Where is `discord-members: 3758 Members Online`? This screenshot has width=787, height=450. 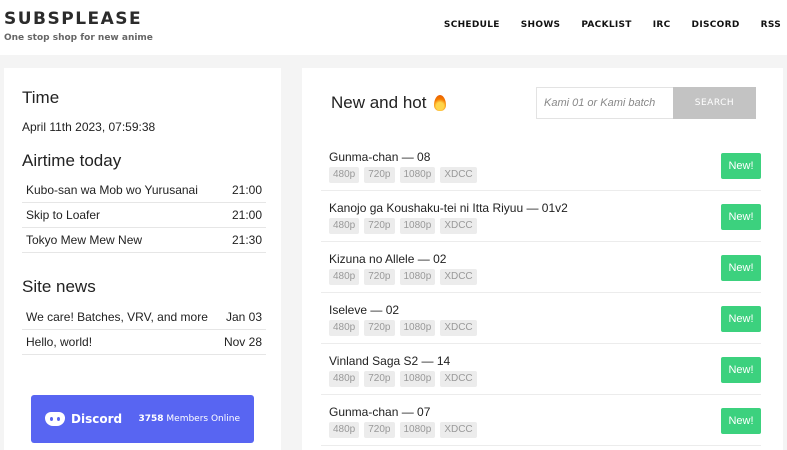
discord-members: 3758 Members Online is located at coordinates (189, 419).